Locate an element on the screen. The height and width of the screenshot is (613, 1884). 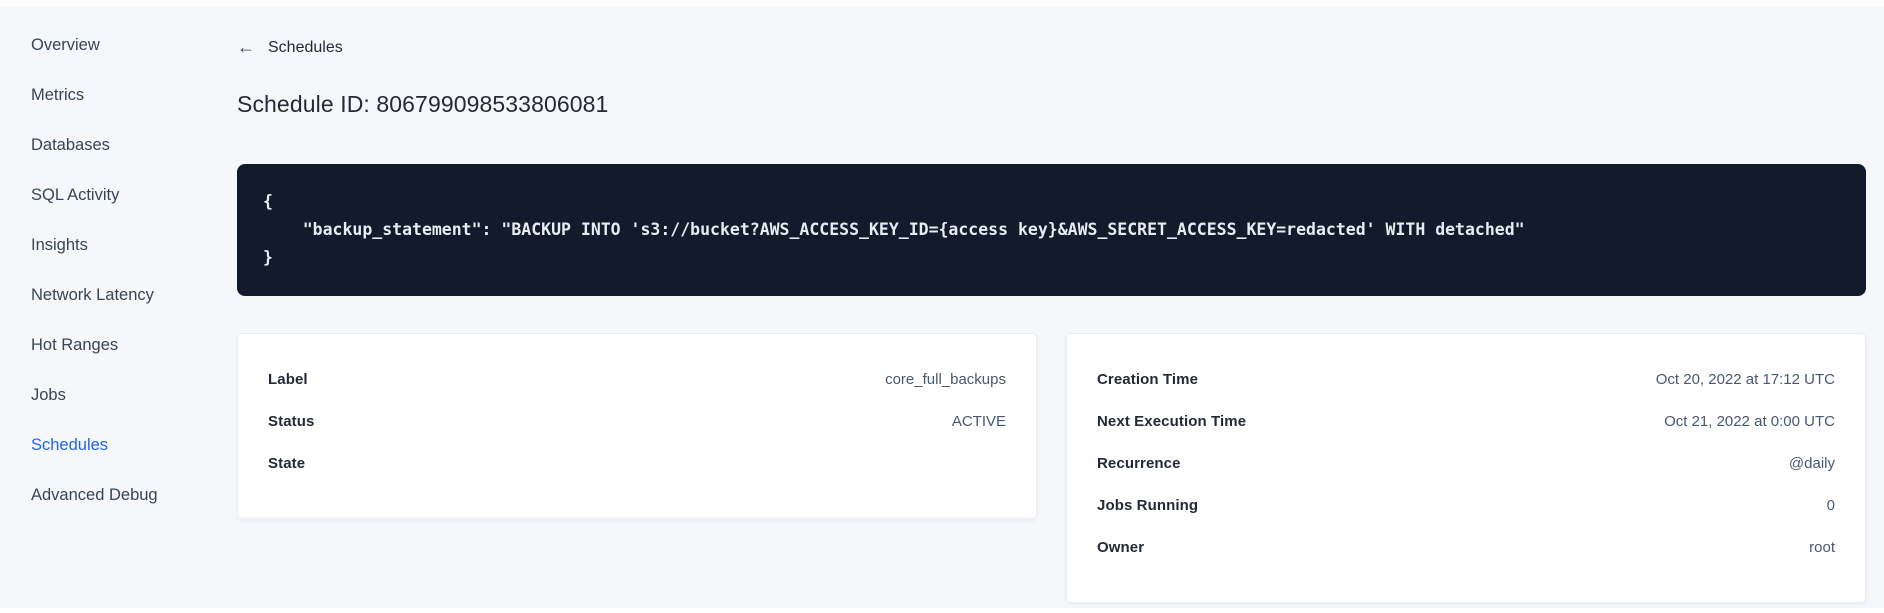
detail-row-value: ACTIVE is located at coordinates (978, 421).